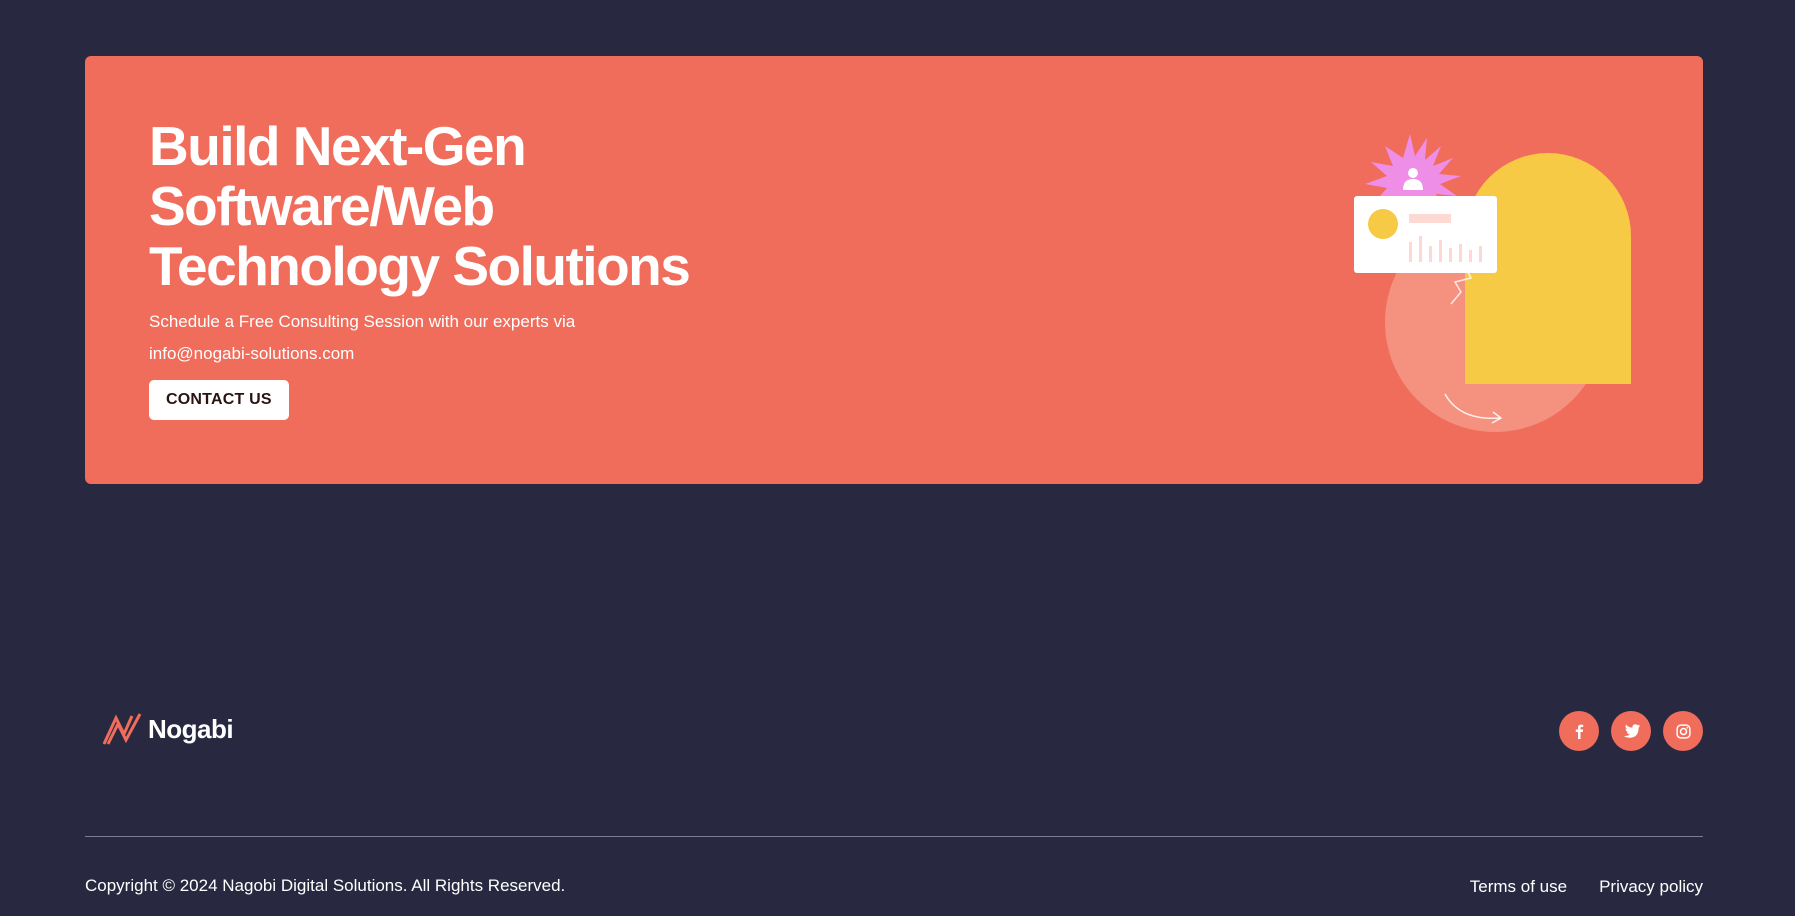 Image resolution: width=1795 pixels, height=916 pixels. I want to click on instagram-link, so click(1683, 731).